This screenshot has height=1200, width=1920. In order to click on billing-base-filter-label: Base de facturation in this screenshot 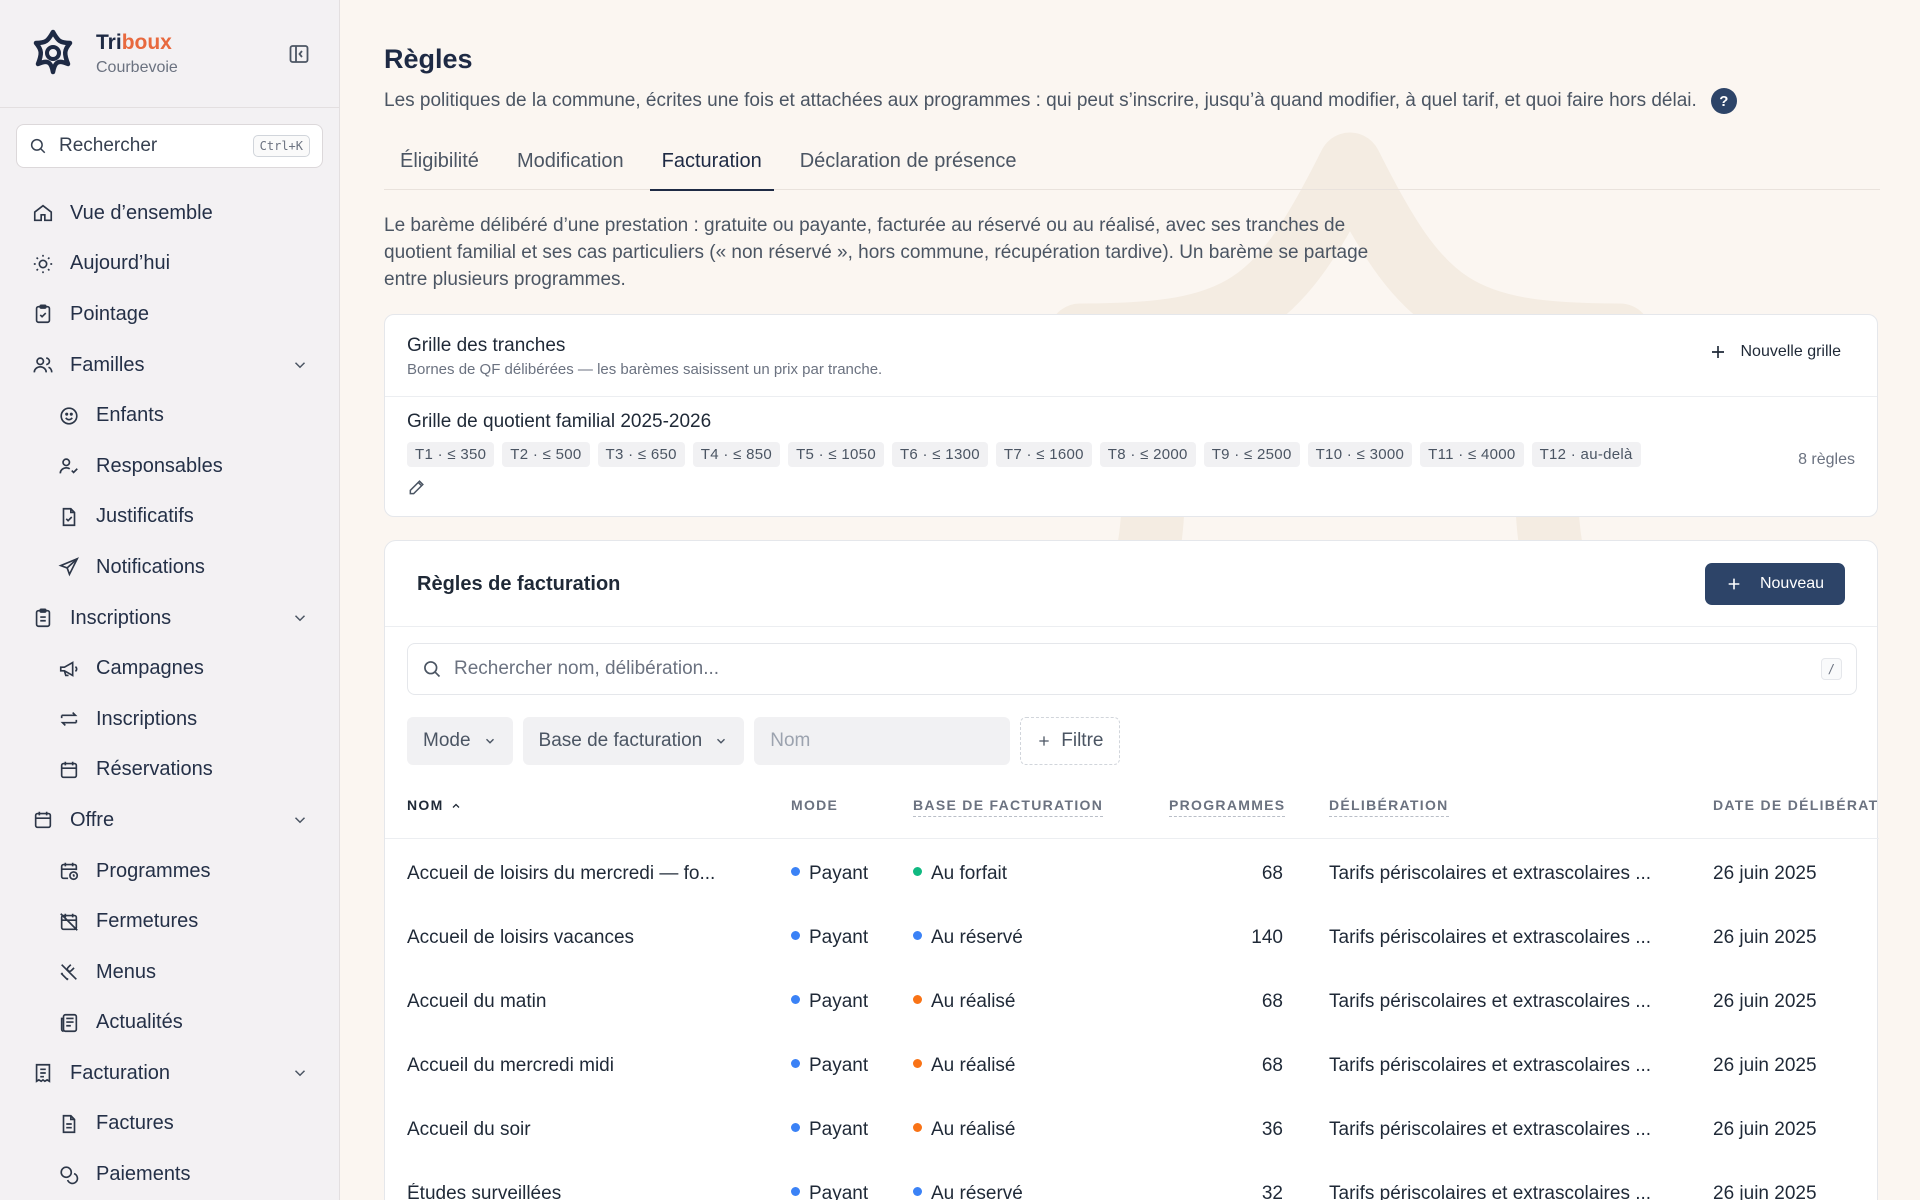, I will do `click(620, 740)`.